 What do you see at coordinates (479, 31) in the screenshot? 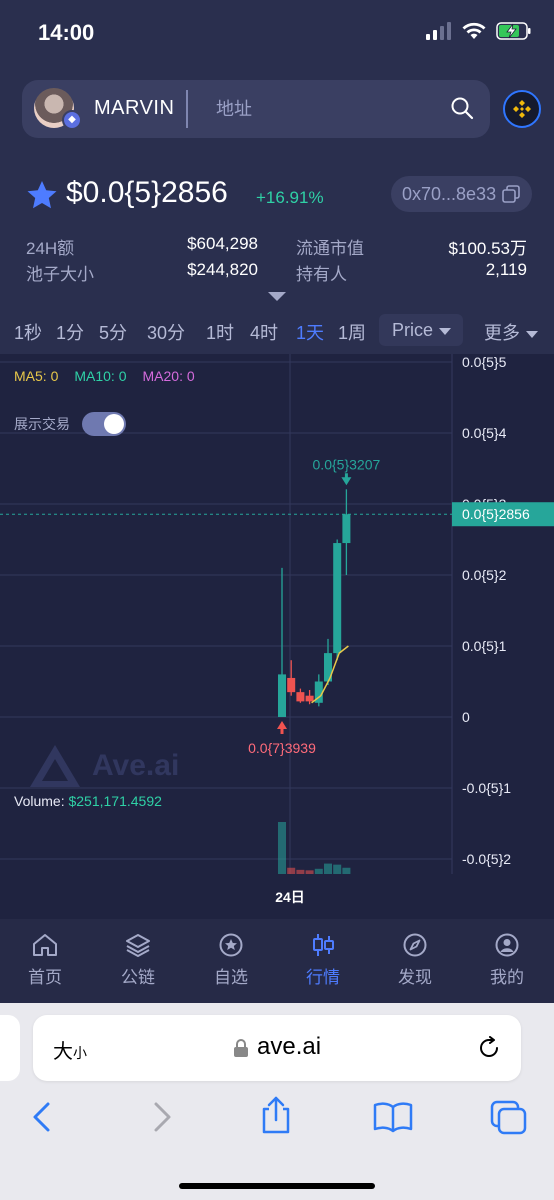
I see `status-icons` at bounding box center [479, 31].